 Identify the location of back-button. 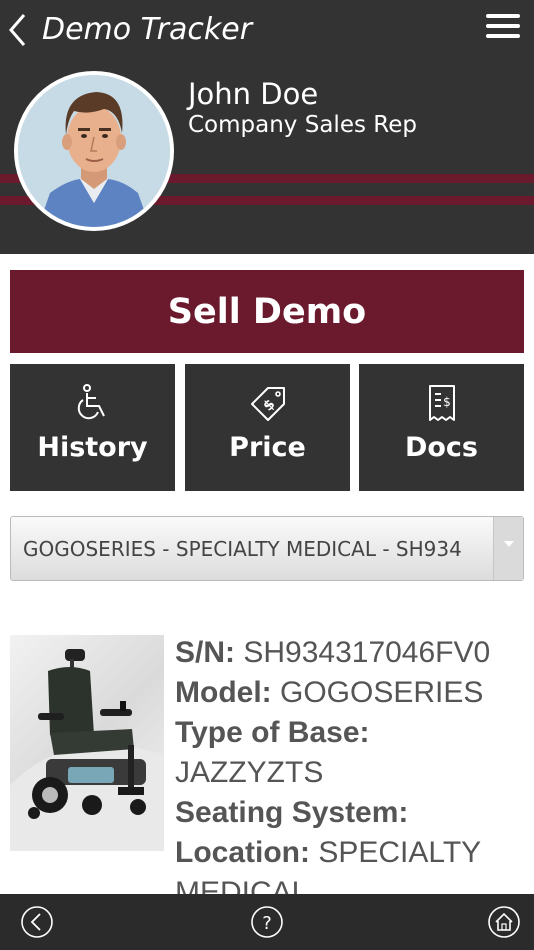
(19, 30).